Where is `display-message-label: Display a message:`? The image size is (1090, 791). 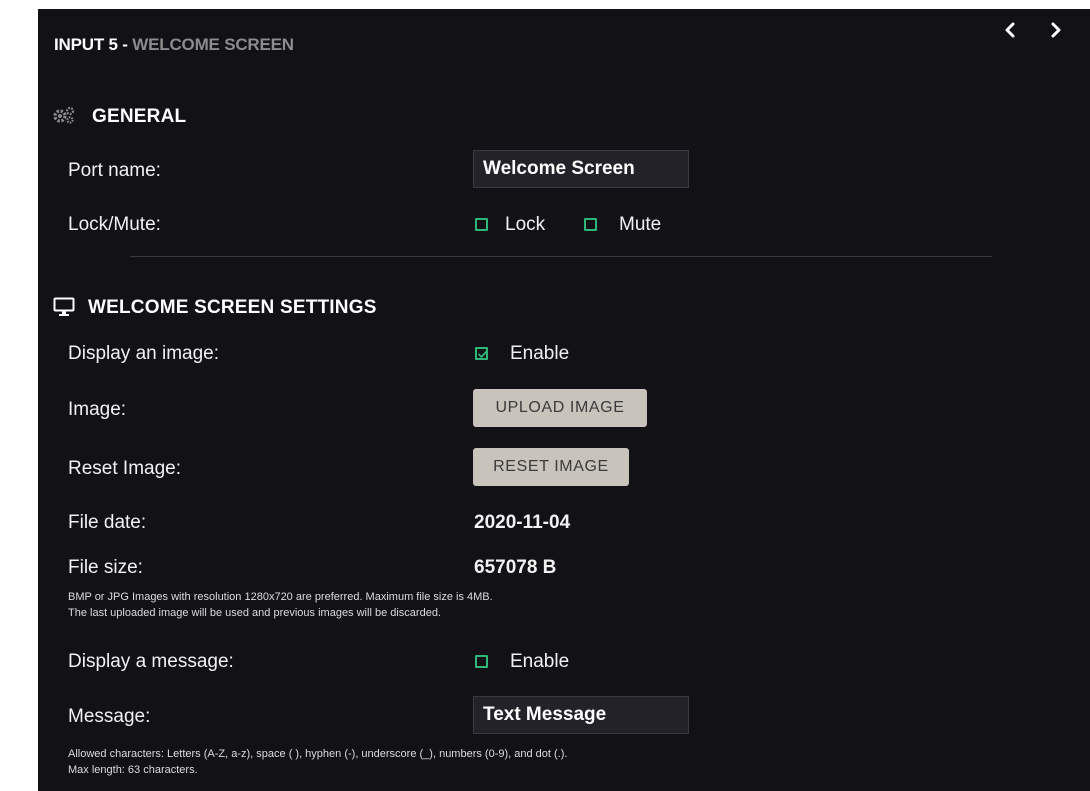
display-message-label: Display a message: is located at coordinates (151, 661).